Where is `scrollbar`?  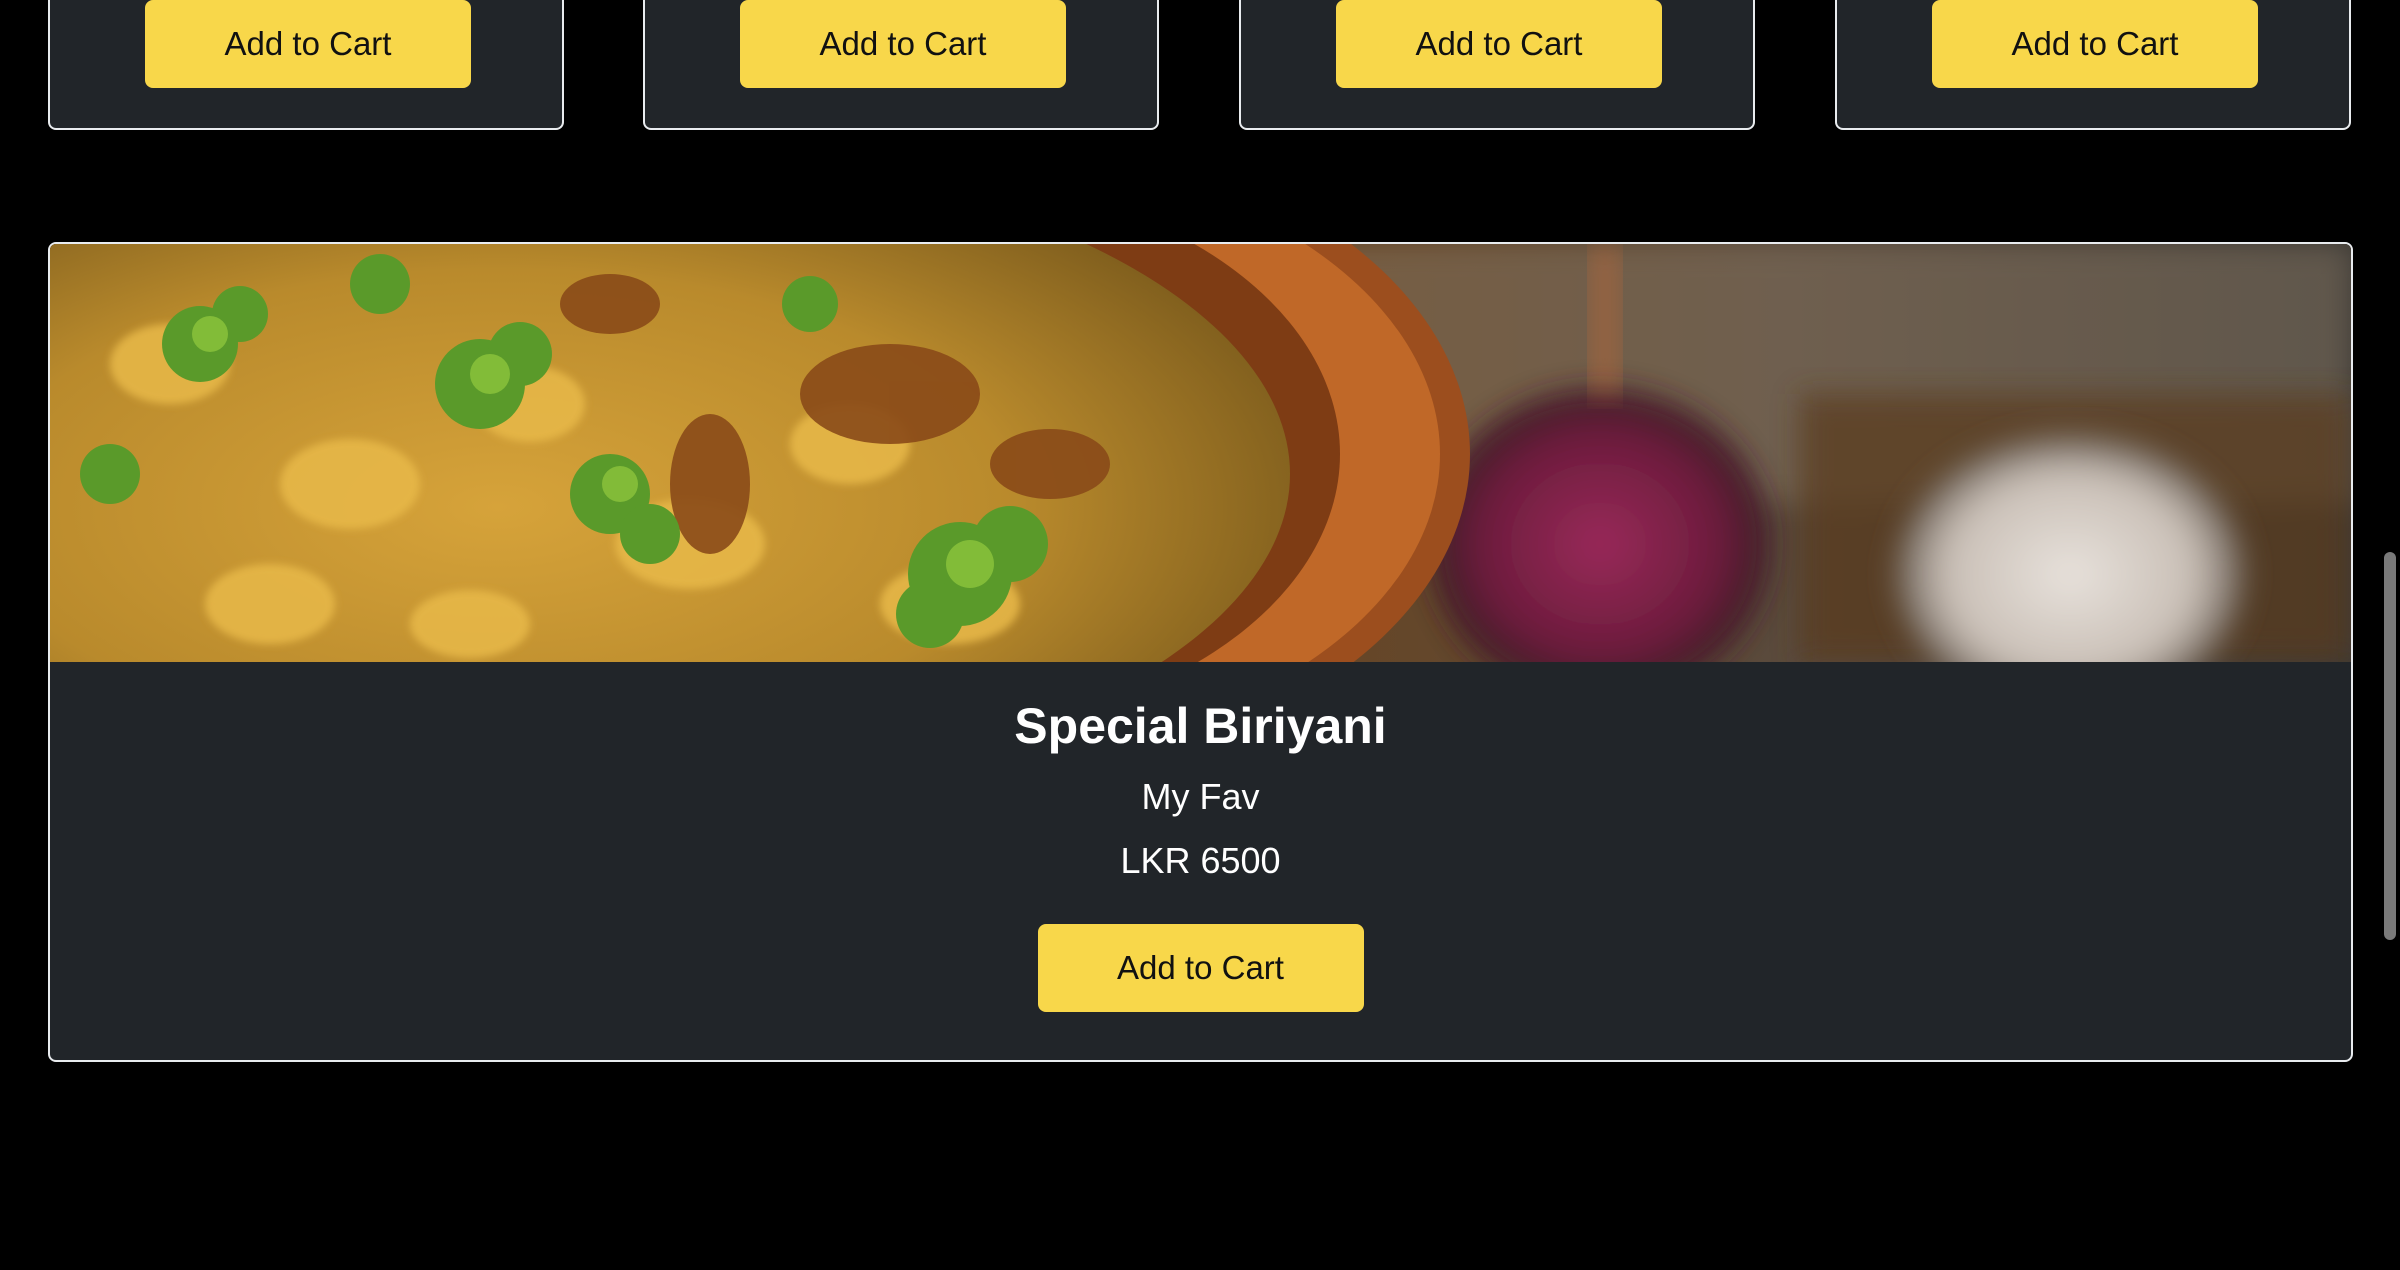 scrollbar is located at coordinates (2389, 635).